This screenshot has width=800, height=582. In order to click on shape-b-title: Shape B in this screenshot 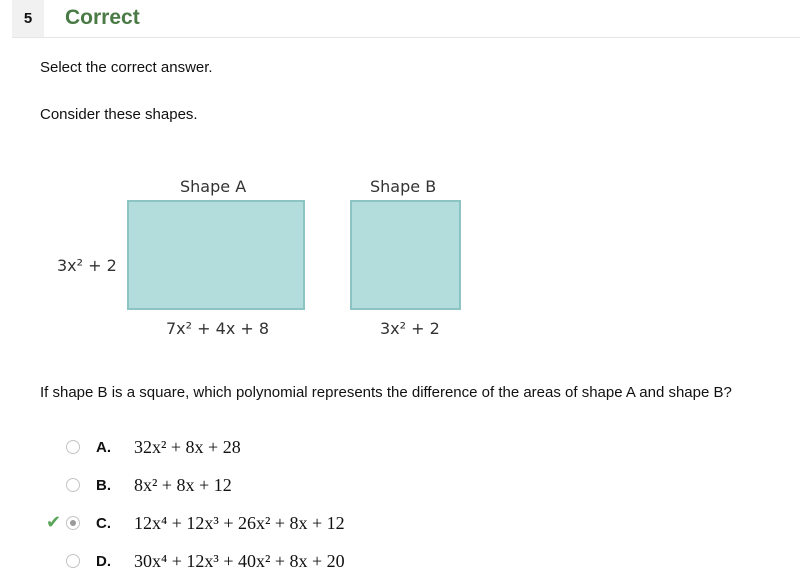, I will do `click(403, 186)`.